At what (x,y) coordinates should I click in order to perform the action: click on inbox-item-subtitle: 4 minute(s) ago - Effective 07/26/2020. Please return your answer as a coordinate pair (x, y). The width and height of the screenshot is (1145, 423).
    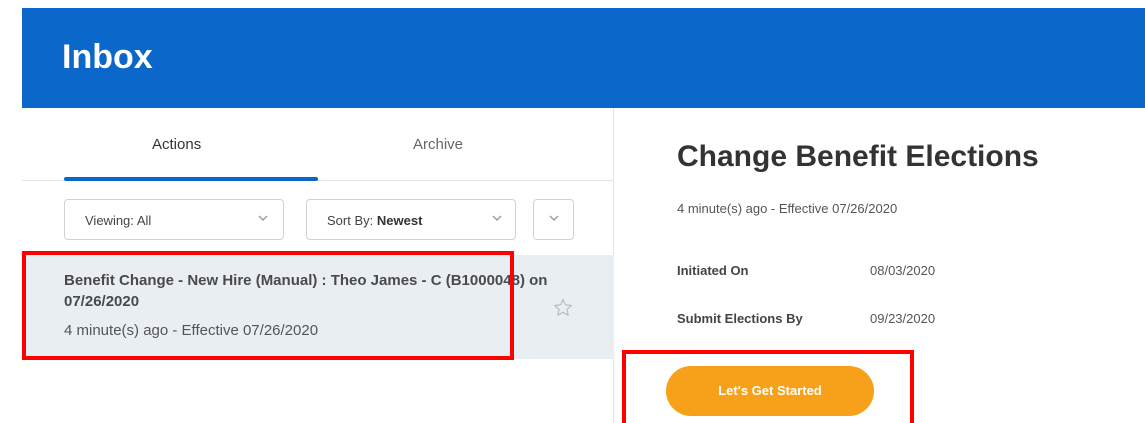
    Looking at the image, I should click on (191, 330).